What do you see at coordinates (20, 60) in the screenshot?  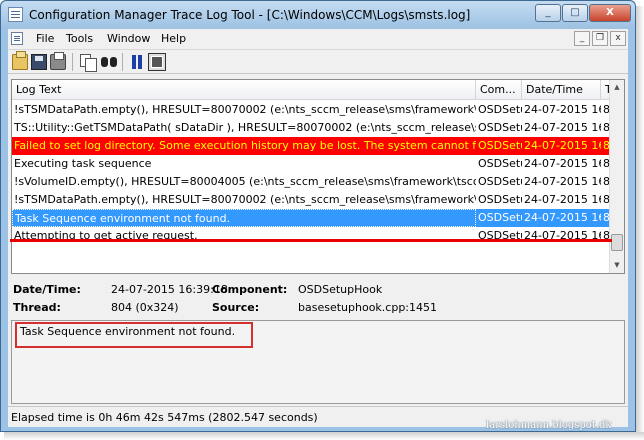 I see `open-icon` at bounding box center [20, 60].